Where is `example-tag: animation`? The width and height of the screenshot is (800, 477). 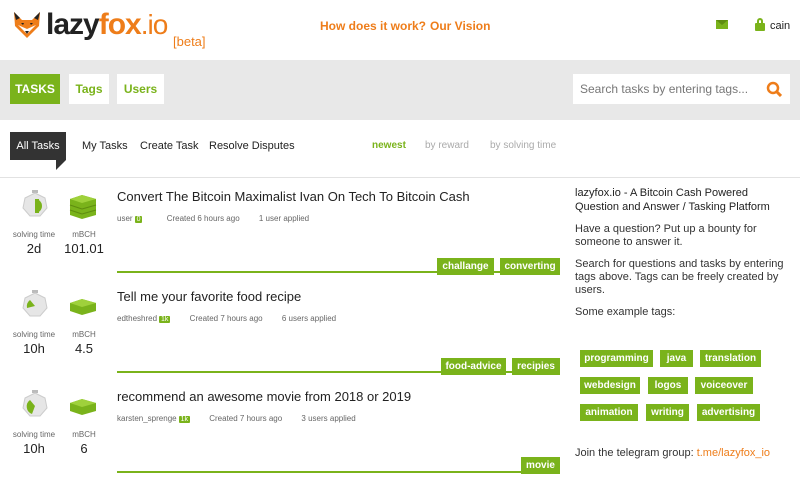
example-tag: animation is located at coordinates (609, 412).